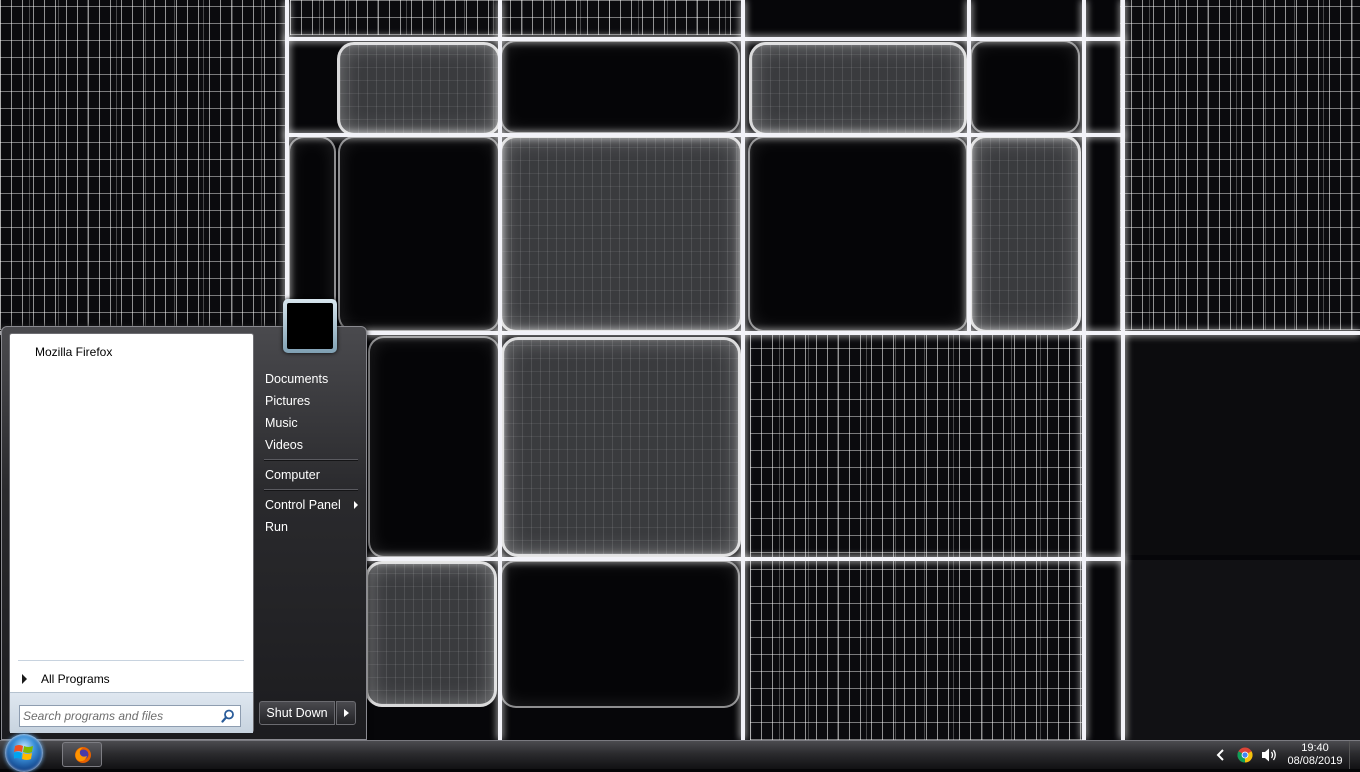  I want to click on taskbar: 19:40 08/08/2019, so click(680, 753).